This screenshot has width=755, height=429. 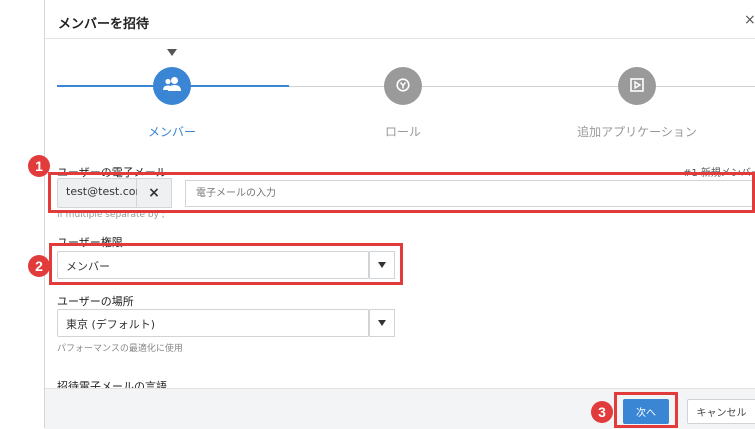 I want to click on step-members, so click(x=172, y=86).